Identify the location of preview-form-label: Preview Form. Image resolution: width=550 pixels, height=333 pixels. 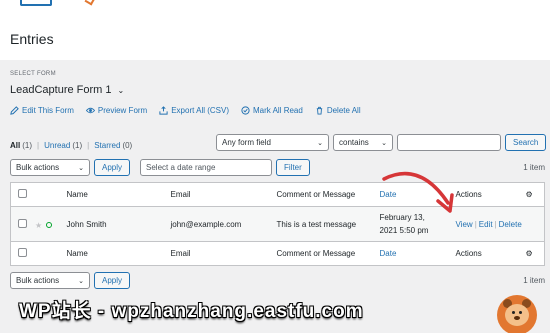
(122, 110).